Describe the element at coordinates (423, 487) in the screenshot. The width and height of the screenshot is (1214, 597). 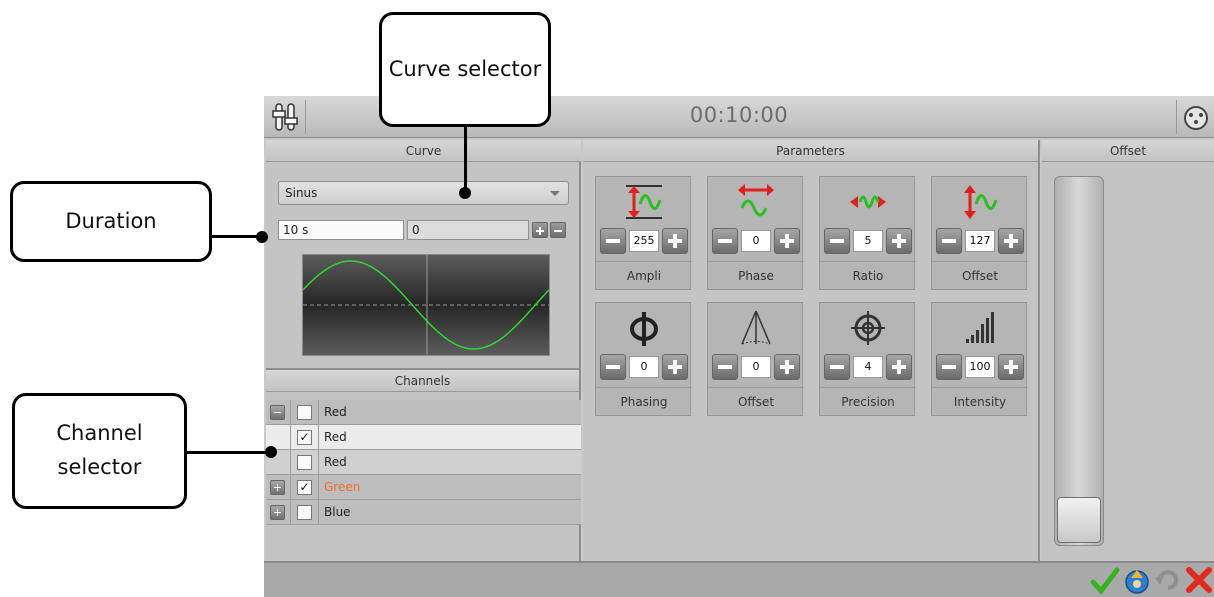
I see `channel-row: ✓ Green` at that location.